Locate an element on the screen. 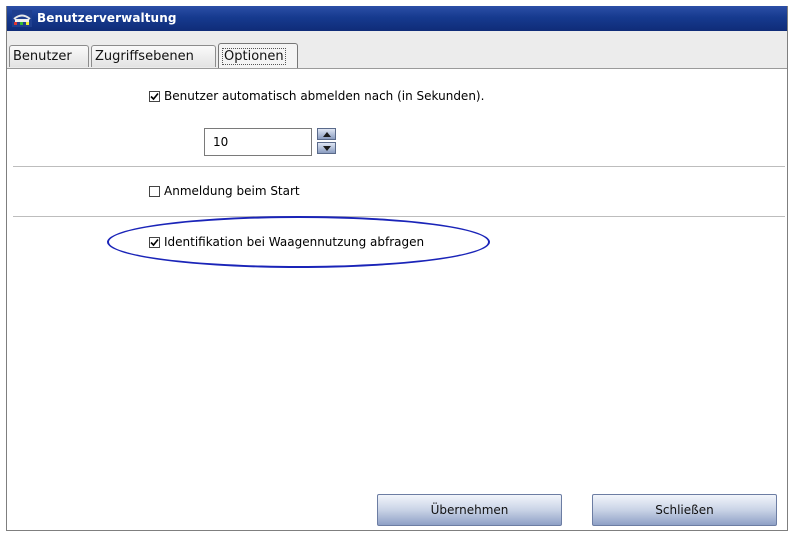  spin-up-button is located at coordinates (326, 134).